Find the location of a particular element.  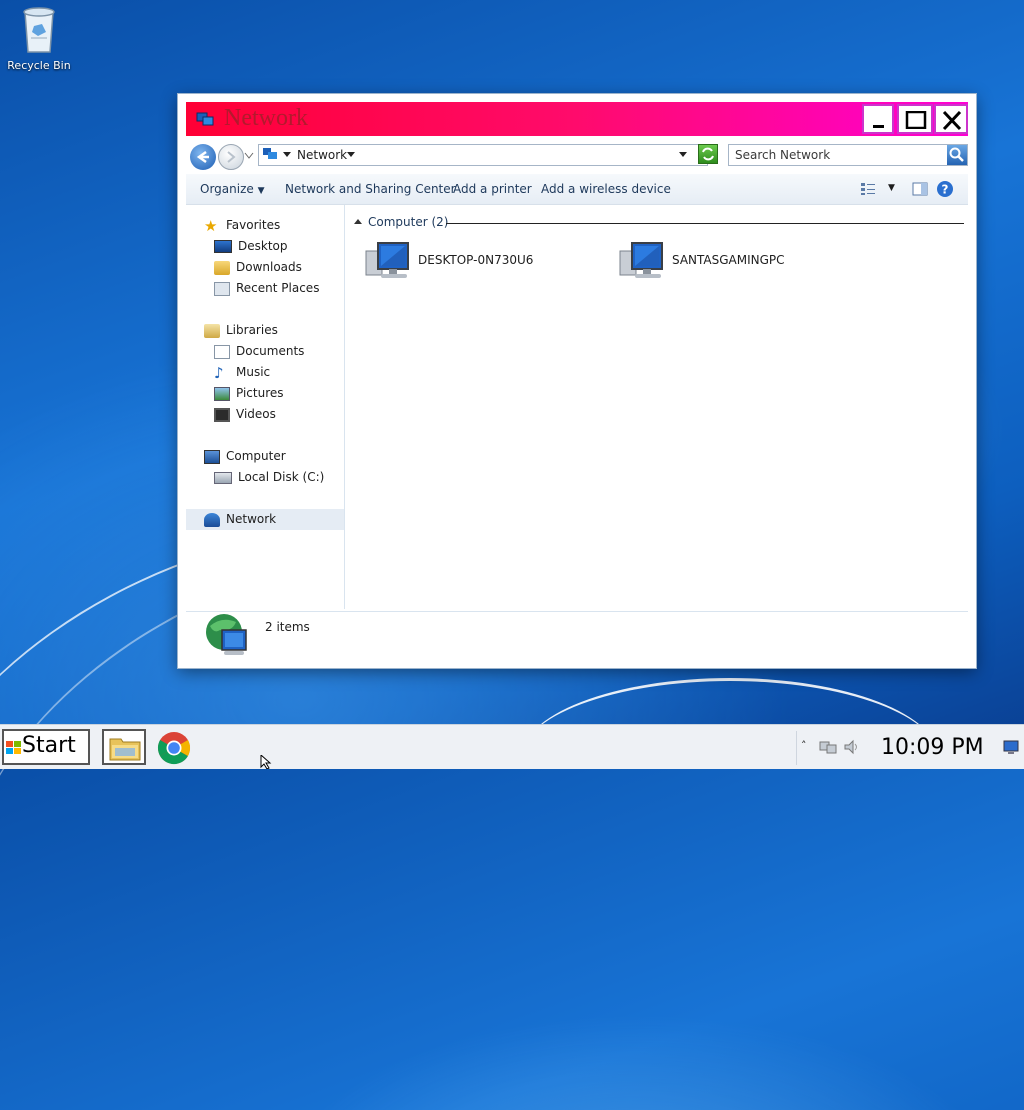

taskbar-chrome-button is located at coordinates (174, 747).